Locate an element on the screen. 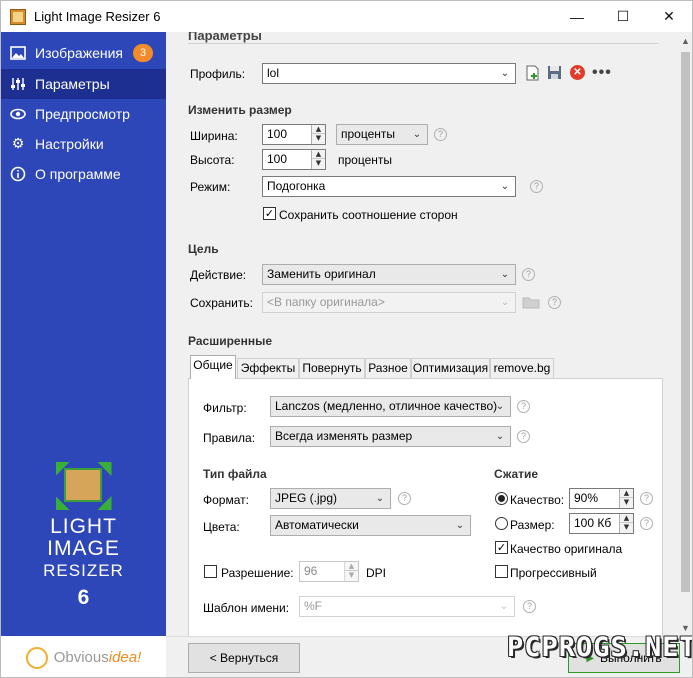  gear-icon: ⚙ is located at coordinates (18, 144).